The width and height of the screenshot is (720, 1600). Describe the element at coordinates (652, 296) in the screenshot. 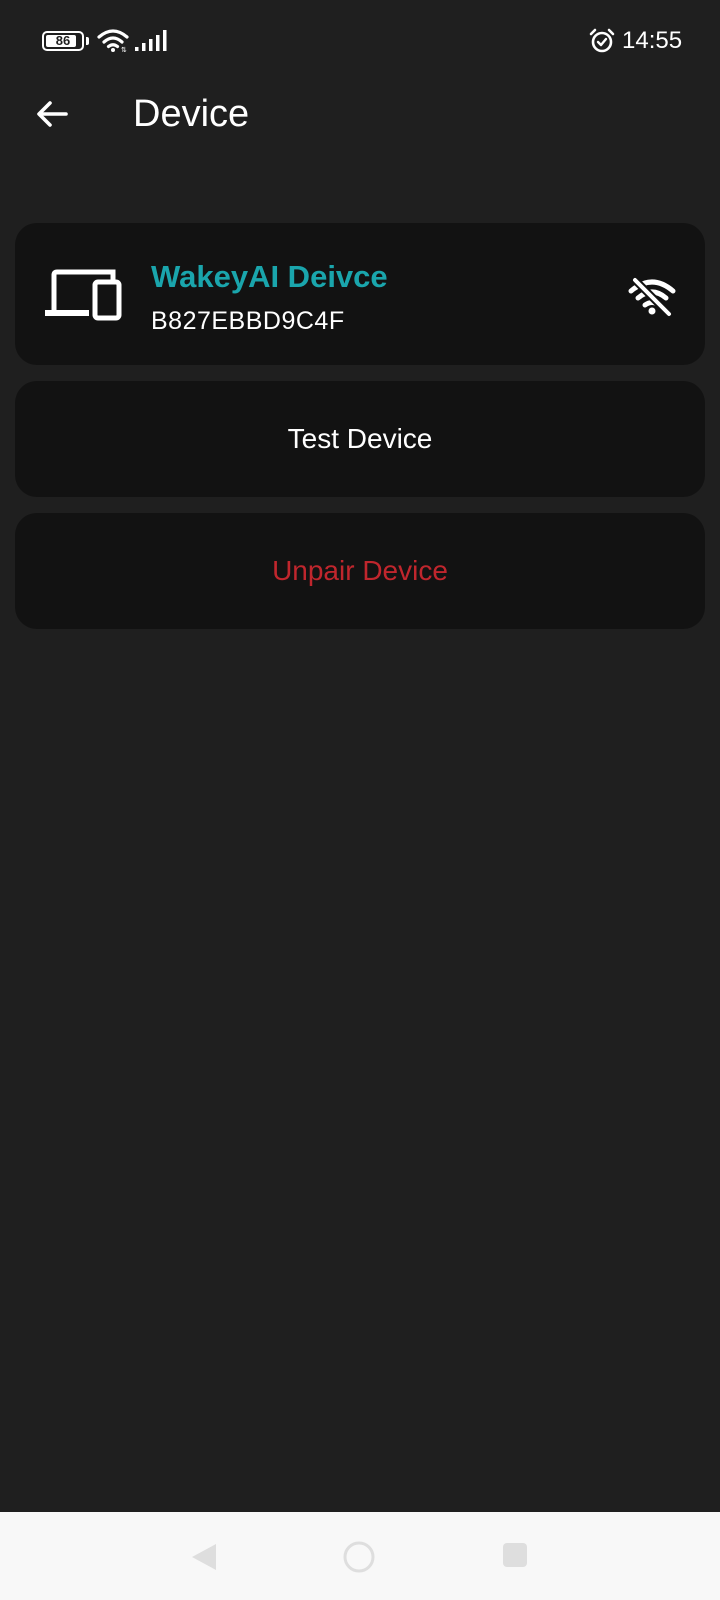

I see `wifi-off-icon` at that location.